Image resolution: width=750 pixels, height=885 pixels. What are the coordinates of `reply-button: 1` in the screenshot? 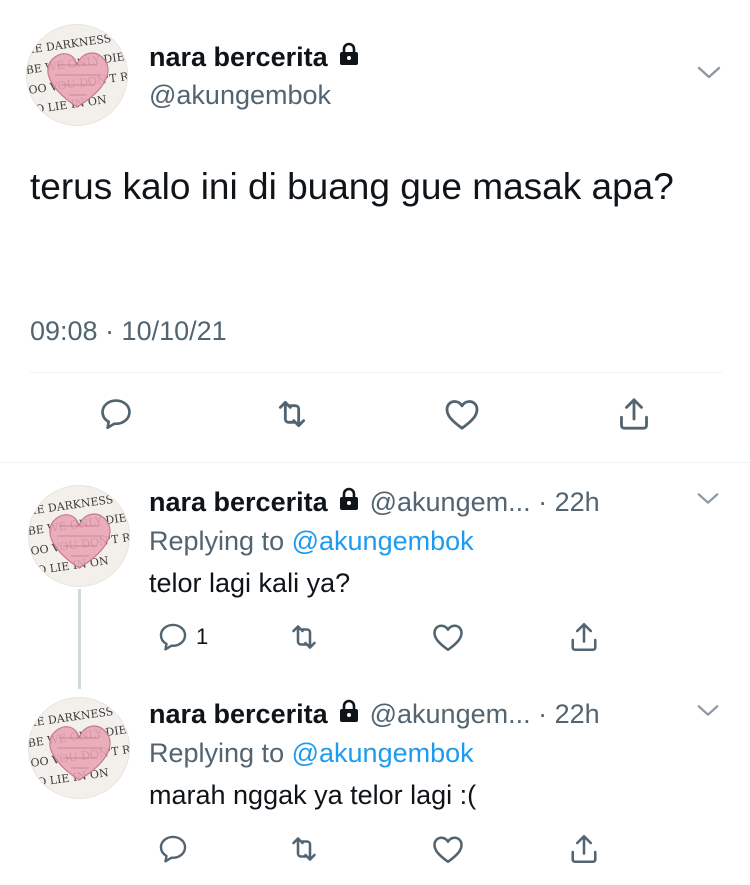 It's located at (182, 637).